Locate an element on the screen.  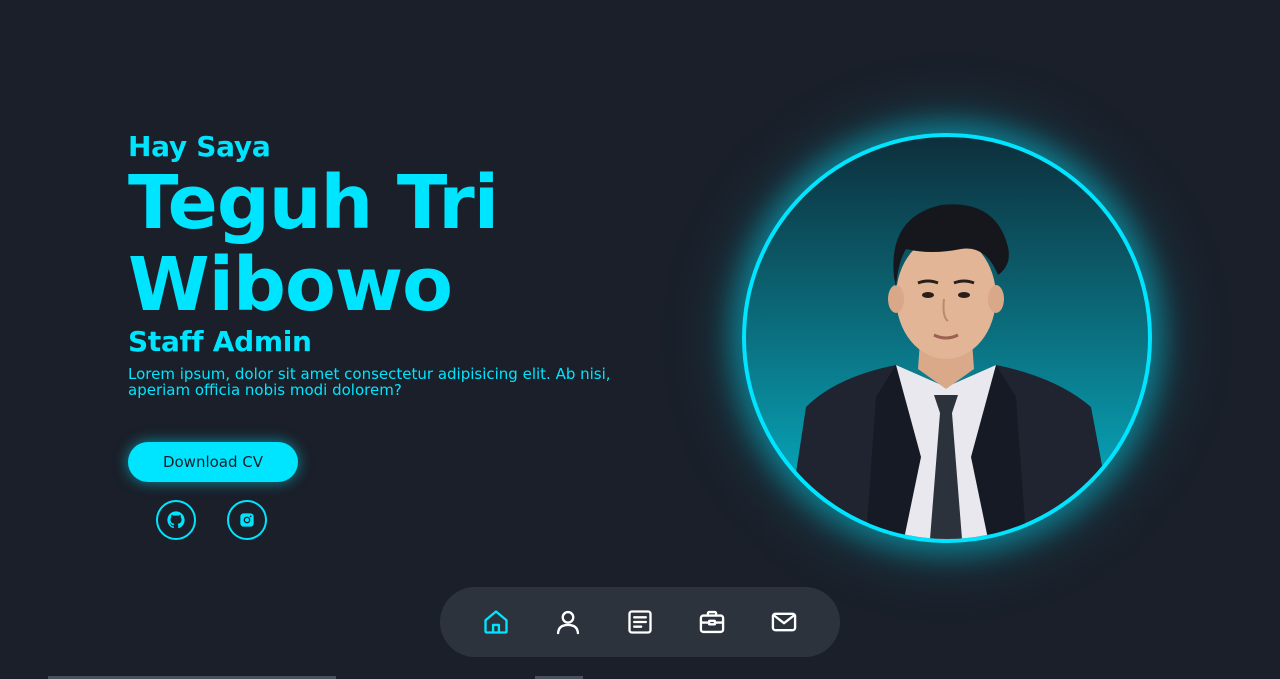
home-icon is located at coordinates (496, 622).